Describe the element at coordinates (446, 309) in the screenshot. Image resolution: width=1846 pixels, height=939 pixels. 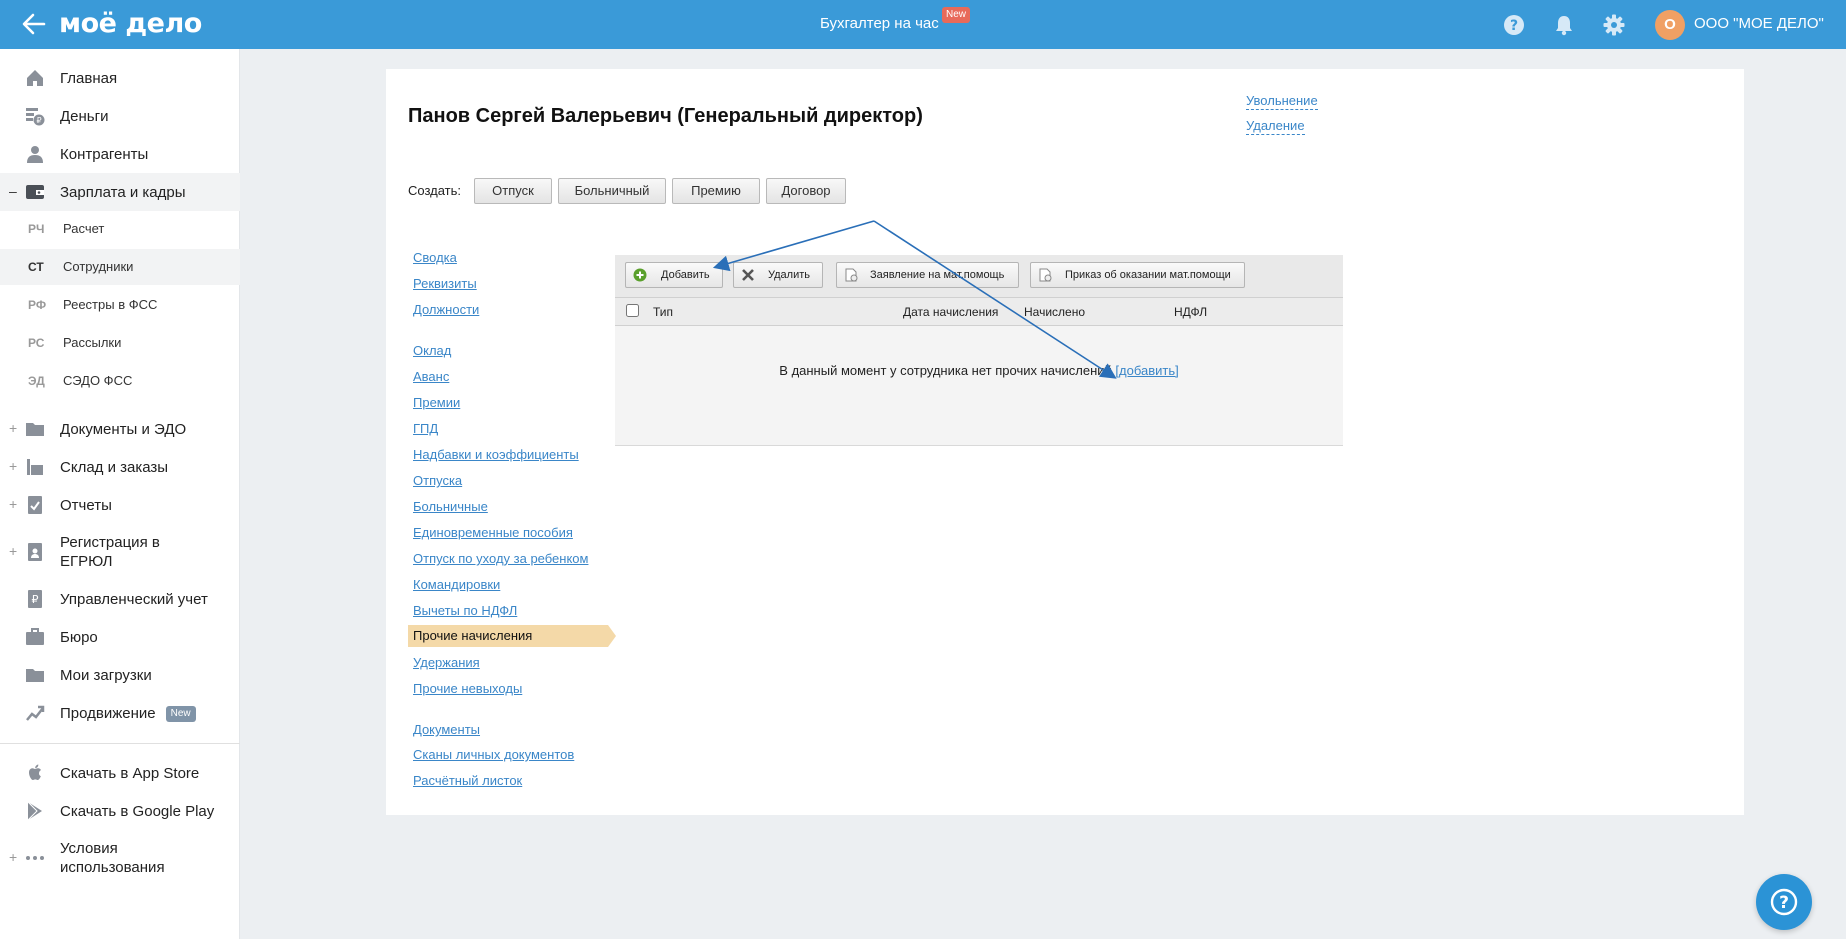
I see `nav-positions: Должности` at that location.